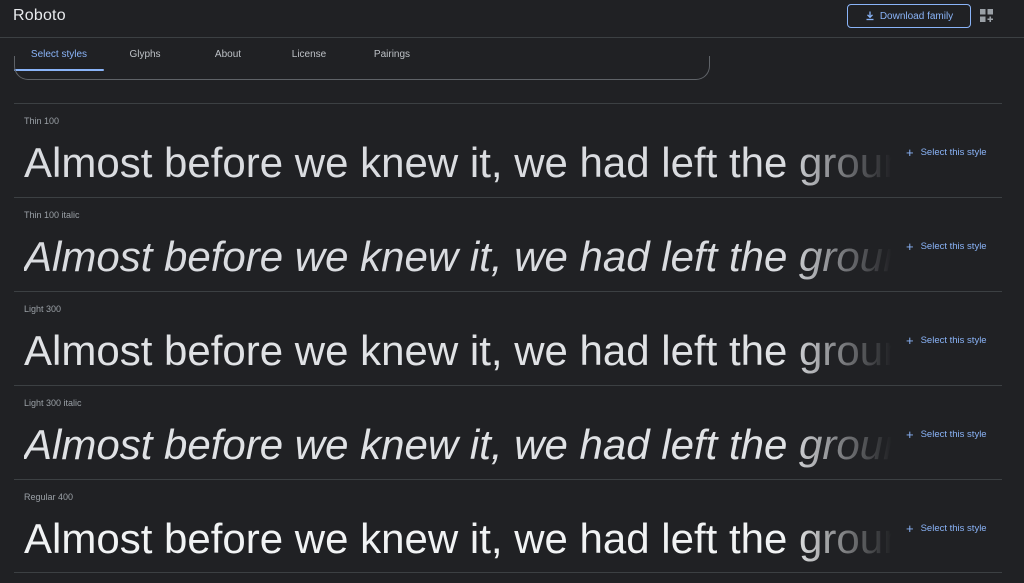 The image size is (1024, 583). I want to click on download-family-button: Download family, so click(909, 16).